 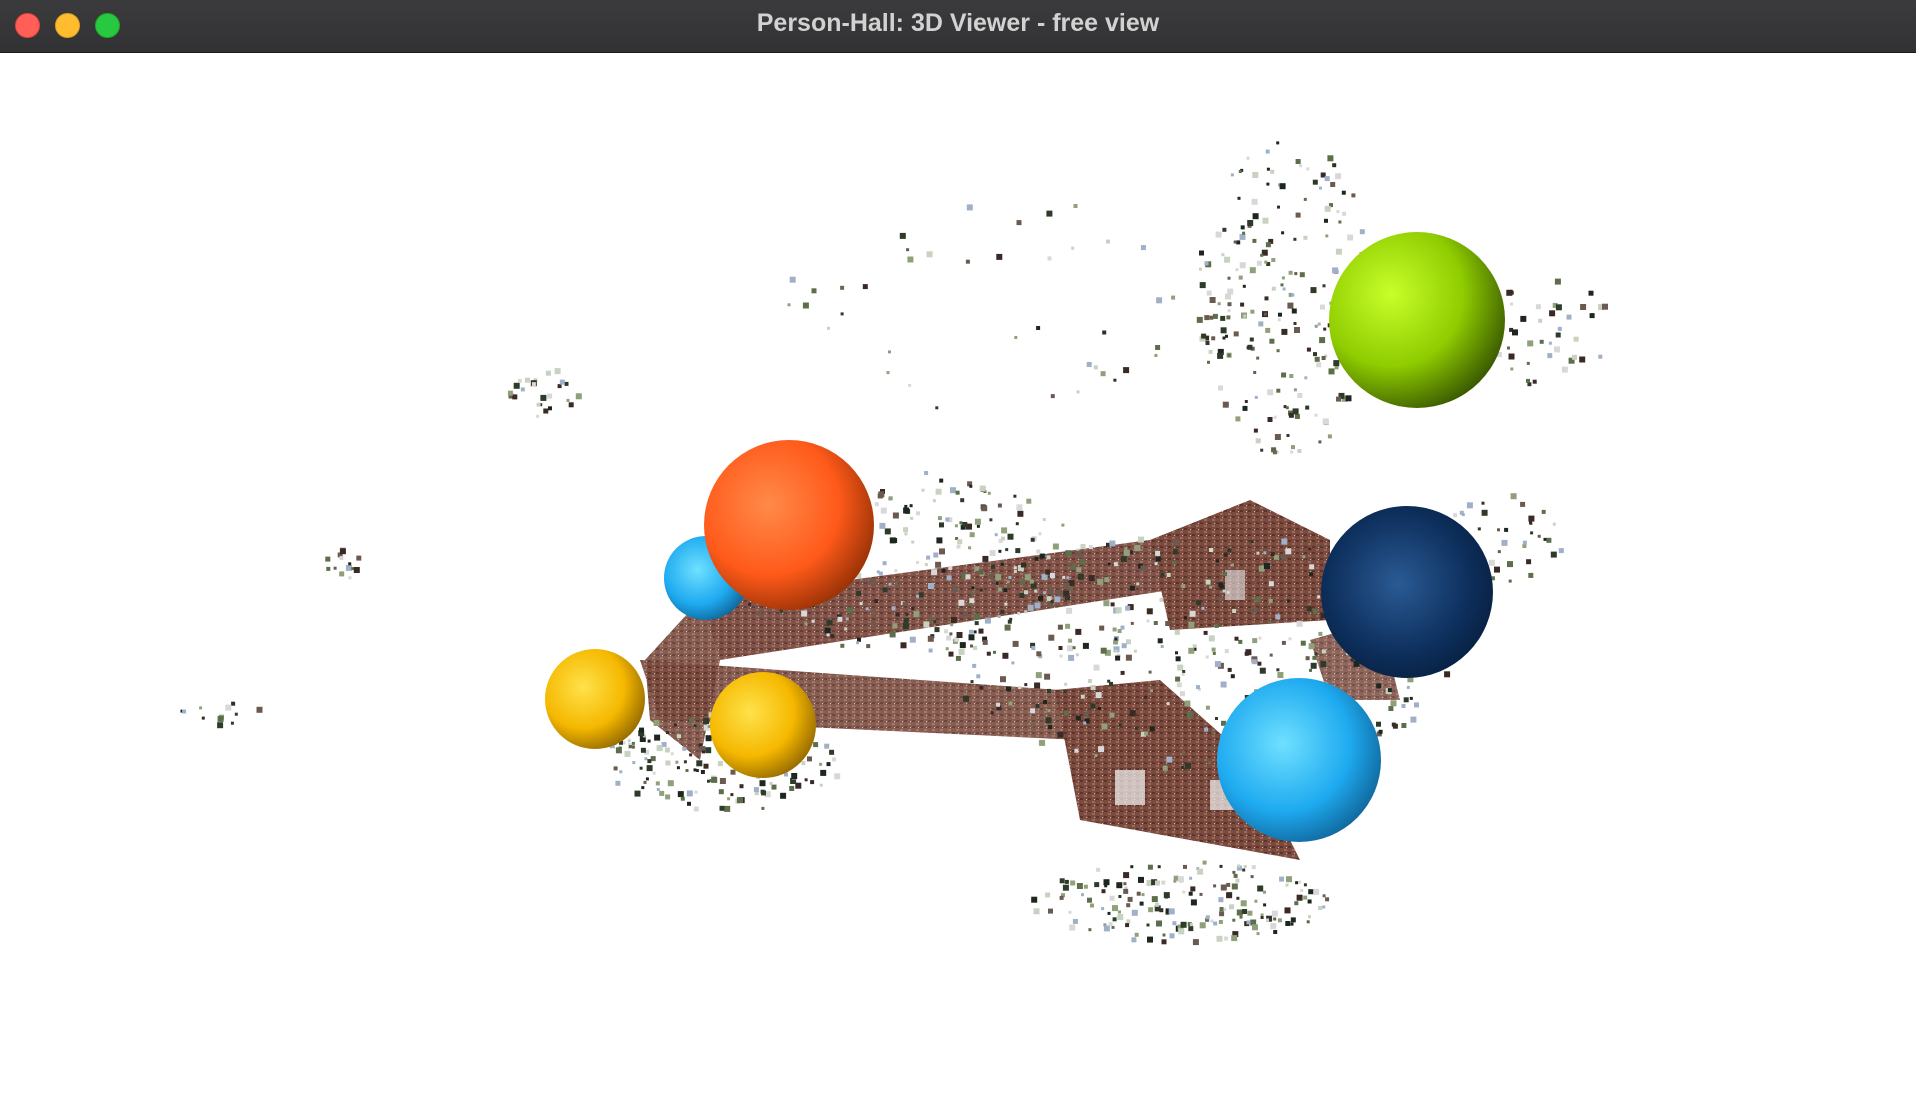 What do you see at coordinates (789, 525) in the screenshot?
I see `camera-sphere-orange` at bounding box center [789, 525].